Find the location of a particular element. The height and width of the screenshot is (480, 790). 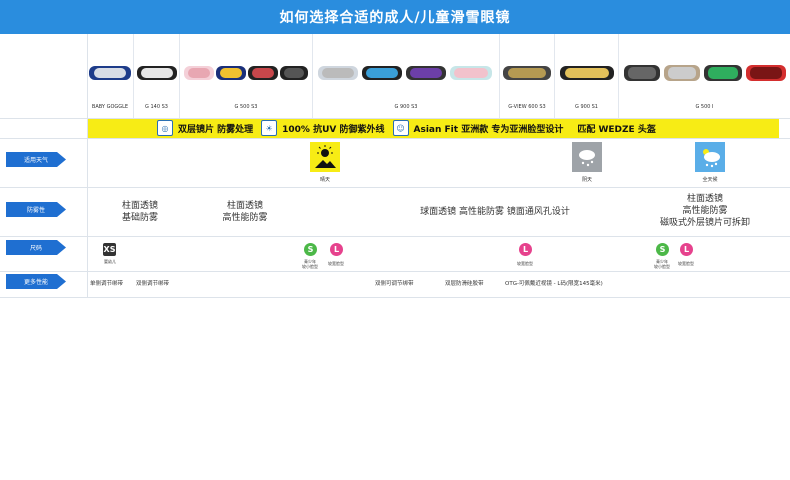

sunny-weather-icon is located at coordinates (325, 157).